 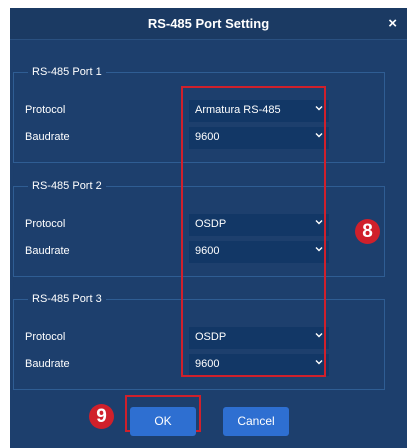 What do you see at coordinates (367, 231) in the screenshot?
I see `annotation-marker-8: 8` at bounding box center [367, 231].